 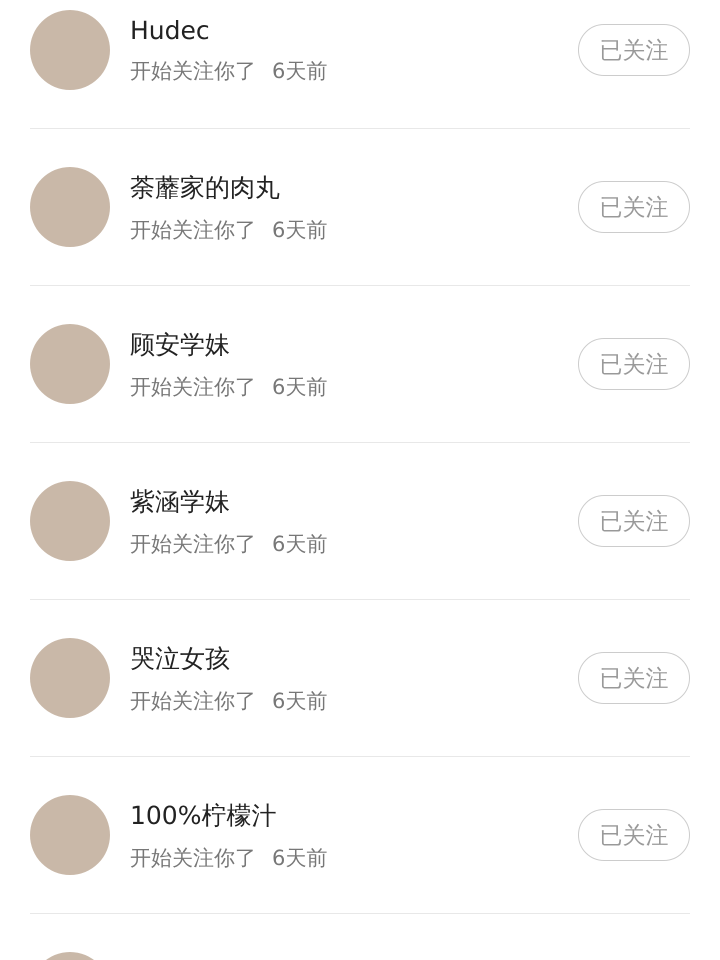 I want to click on user-name: 哭泣女孩, so click(x=354, y=658).